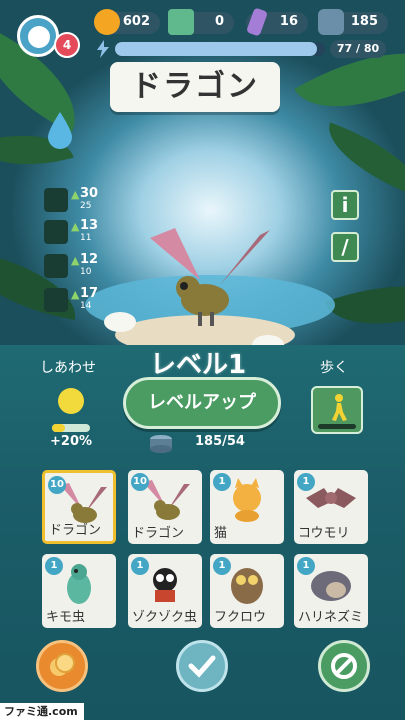 Image resolution: width=405 pixels, height=720 pixels. What do you see at coordinates (201, 22) in the screenshot?
I see `ticket-counter: 0` at bounding box center [201, 22].